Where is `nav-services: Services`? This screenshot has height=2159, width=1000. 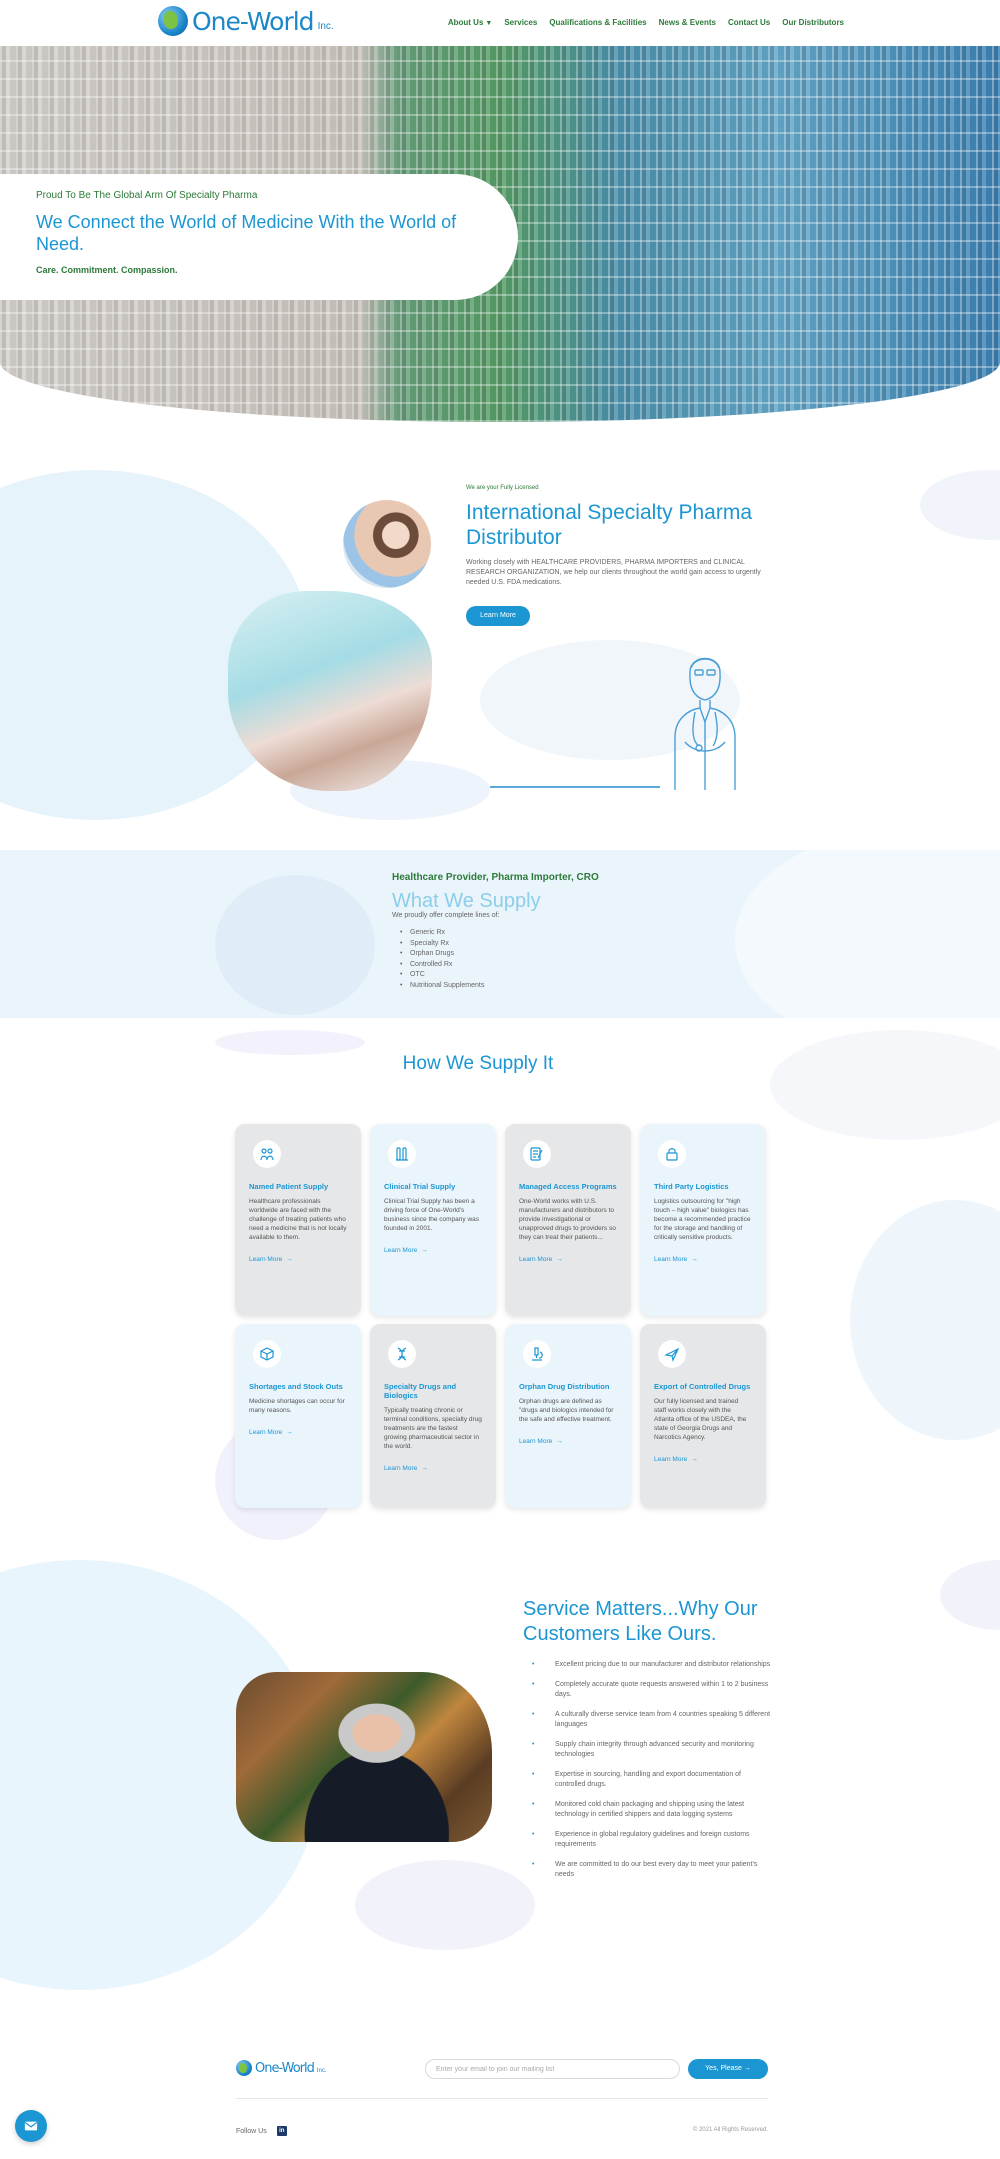 nav-services: Services is located at coordinates (520, 22).